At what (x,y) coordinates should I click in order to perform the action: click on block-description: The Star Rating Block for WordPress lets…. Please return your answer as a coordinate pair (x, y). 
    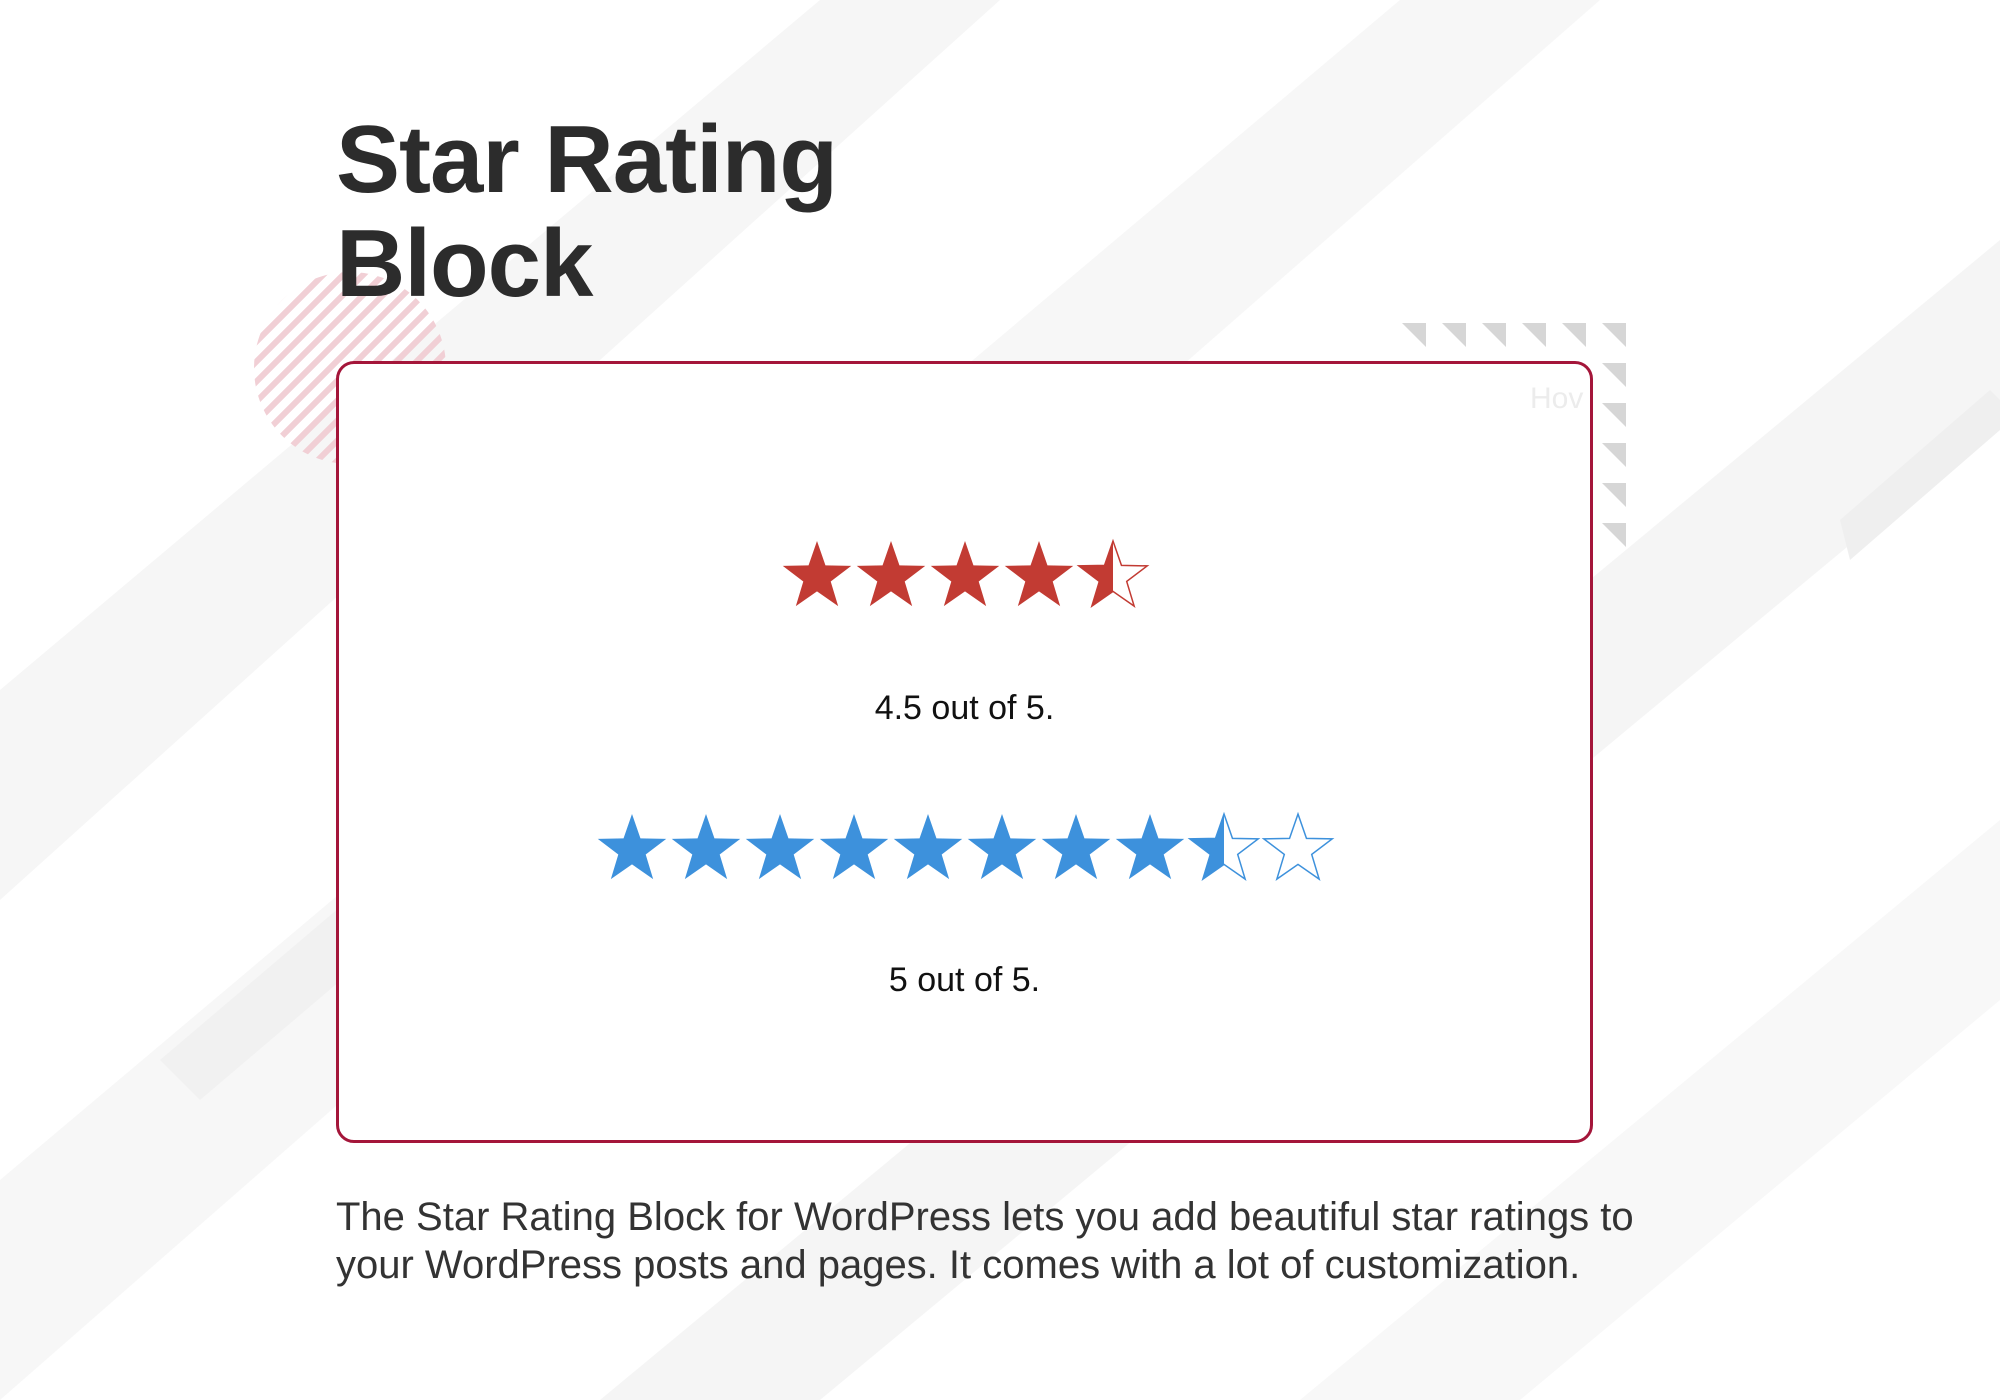
    Looking at the image, I should click on (1046, 1241).